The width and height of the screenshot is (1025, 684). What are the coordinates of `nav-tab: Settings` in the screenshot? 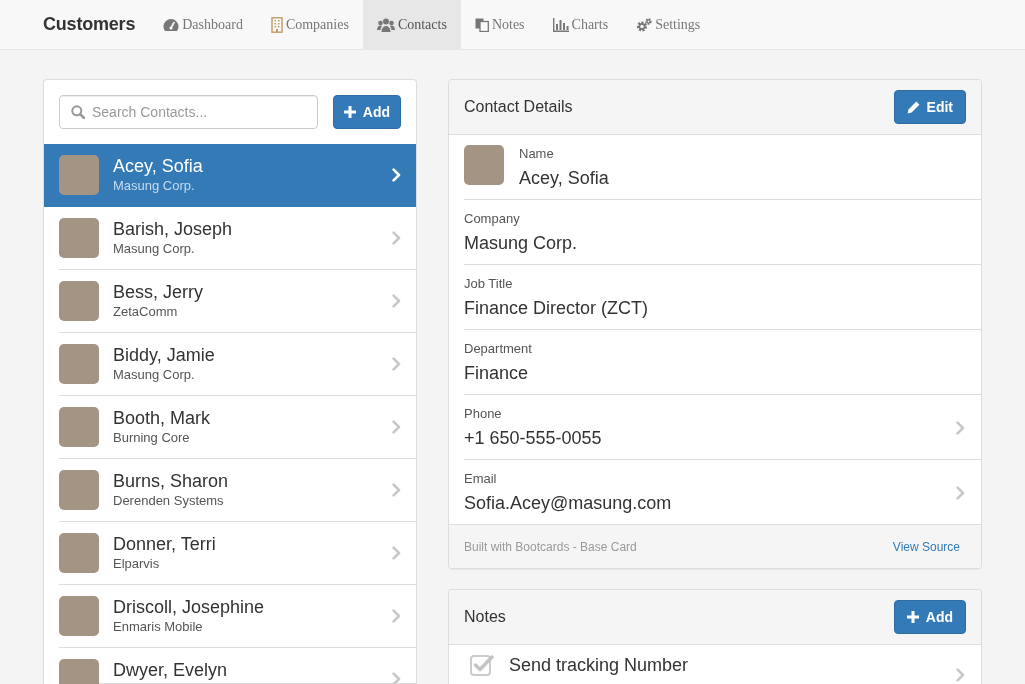 It's located at (668, 24).